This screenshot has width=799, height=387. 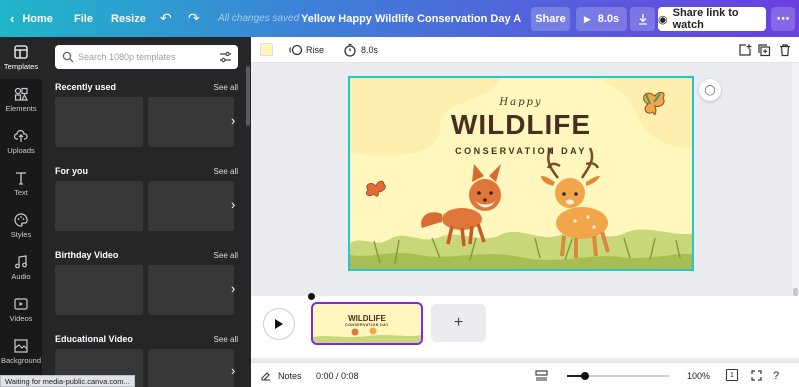 I want to click on rail-item-videos: Videos, so click(x=21, y=310).